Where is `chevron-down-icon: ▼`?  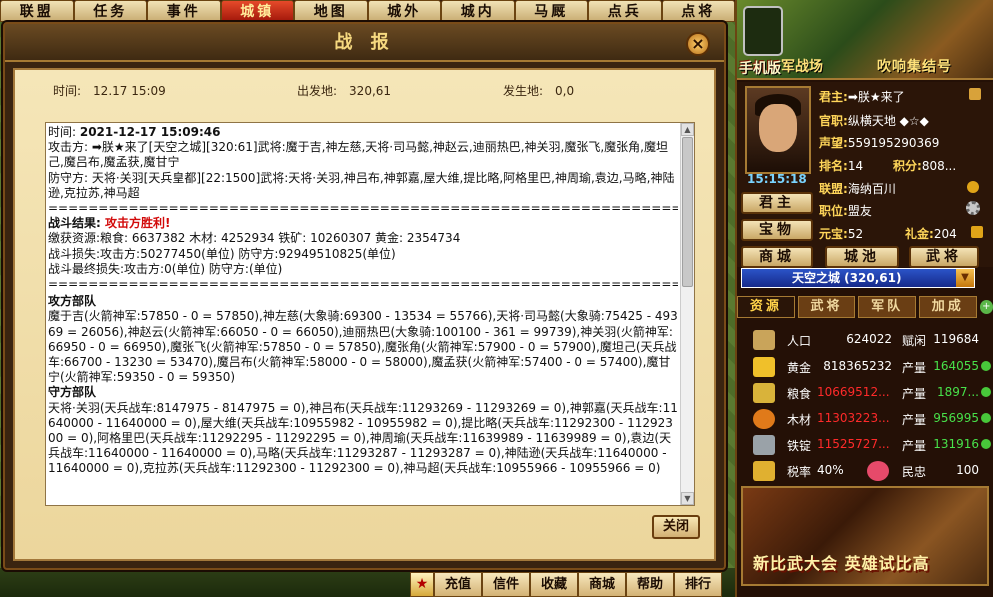
chevron-down-icon: ▼ is located at coordinates (965, 278).